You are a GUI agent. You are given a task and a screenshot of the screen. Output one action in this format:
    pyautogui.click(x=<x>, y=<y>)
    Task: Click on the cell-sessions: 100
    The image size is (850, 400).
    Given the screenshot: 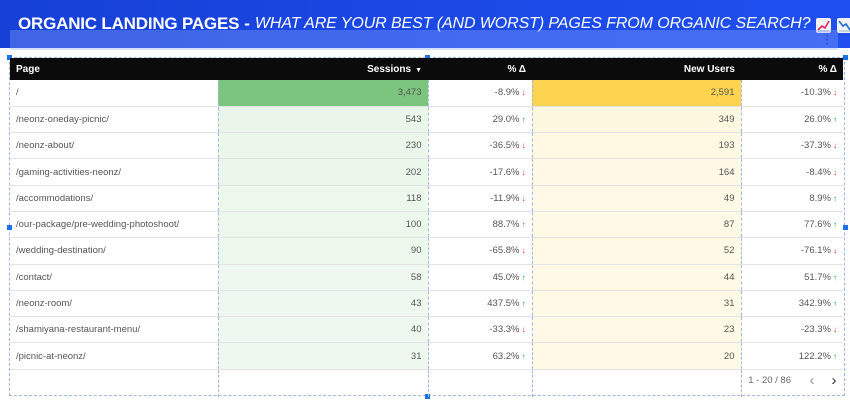 What is the action you would take?
    pyautogui.click(x=323, y=225)
    